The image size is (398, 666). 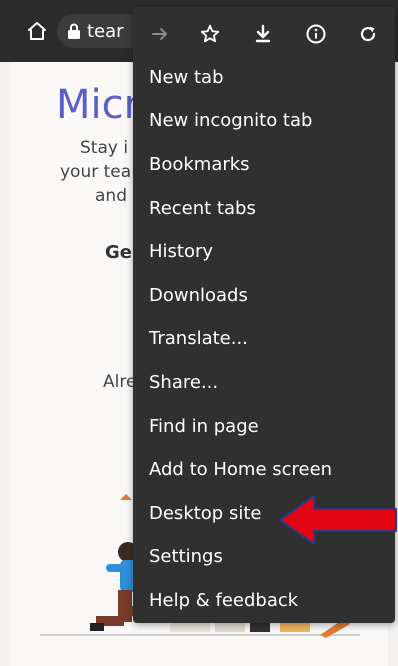 What do you see at coordinates (160, 34) in the screenshot?
I see `forward-icon` at bounding box center [160, 34].